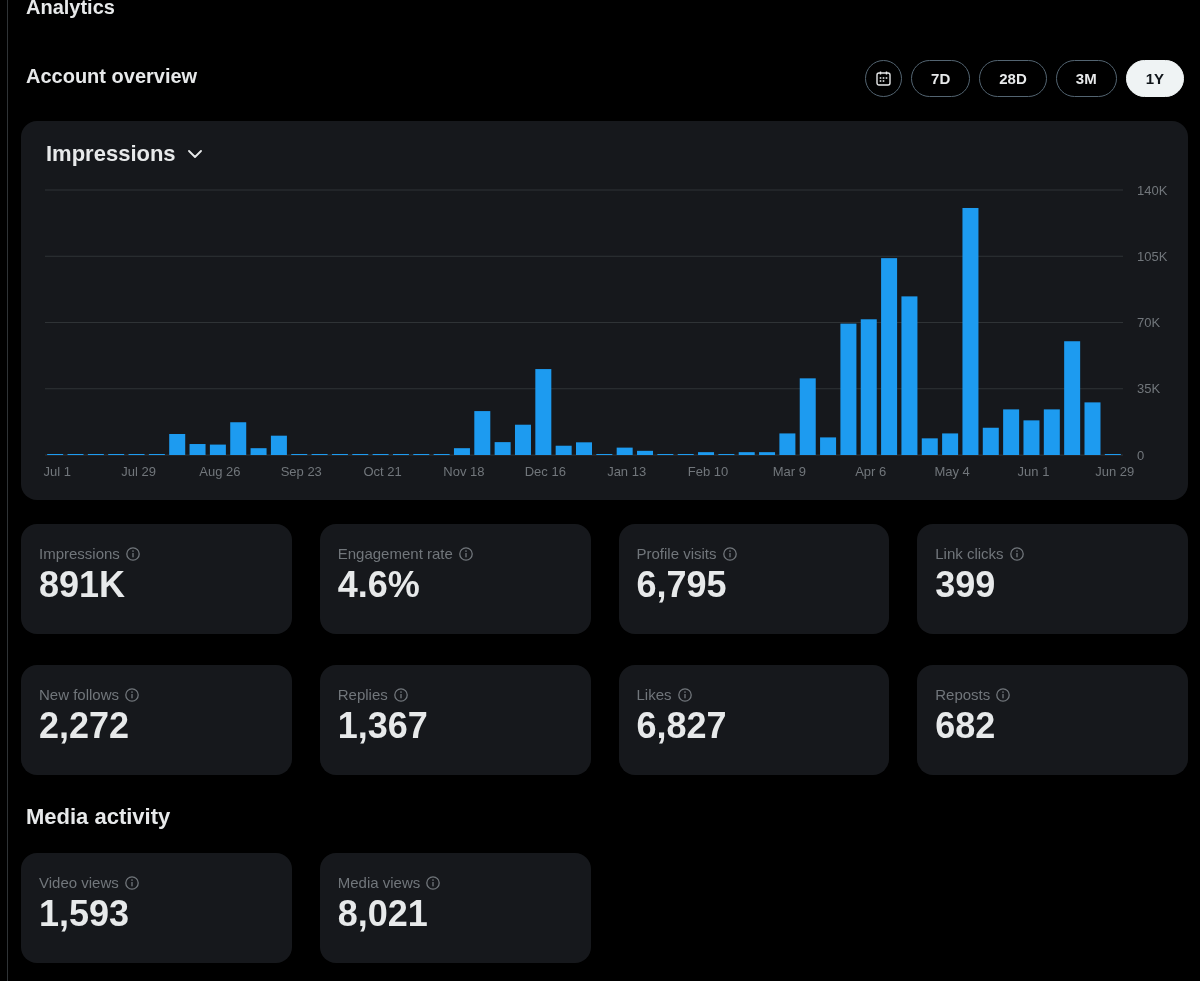  I want to click on stat-label: Impressions, so click(79, 554).